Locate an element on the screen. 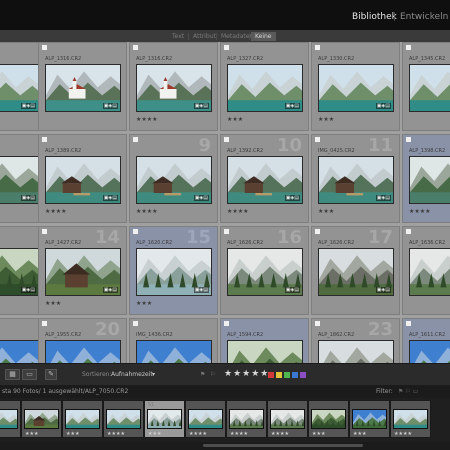 The height and width of the screenshot is (450, 450). grid-cell: ALP_1316.CR2 ▣◈▤ is located at coordinates (82, 86).